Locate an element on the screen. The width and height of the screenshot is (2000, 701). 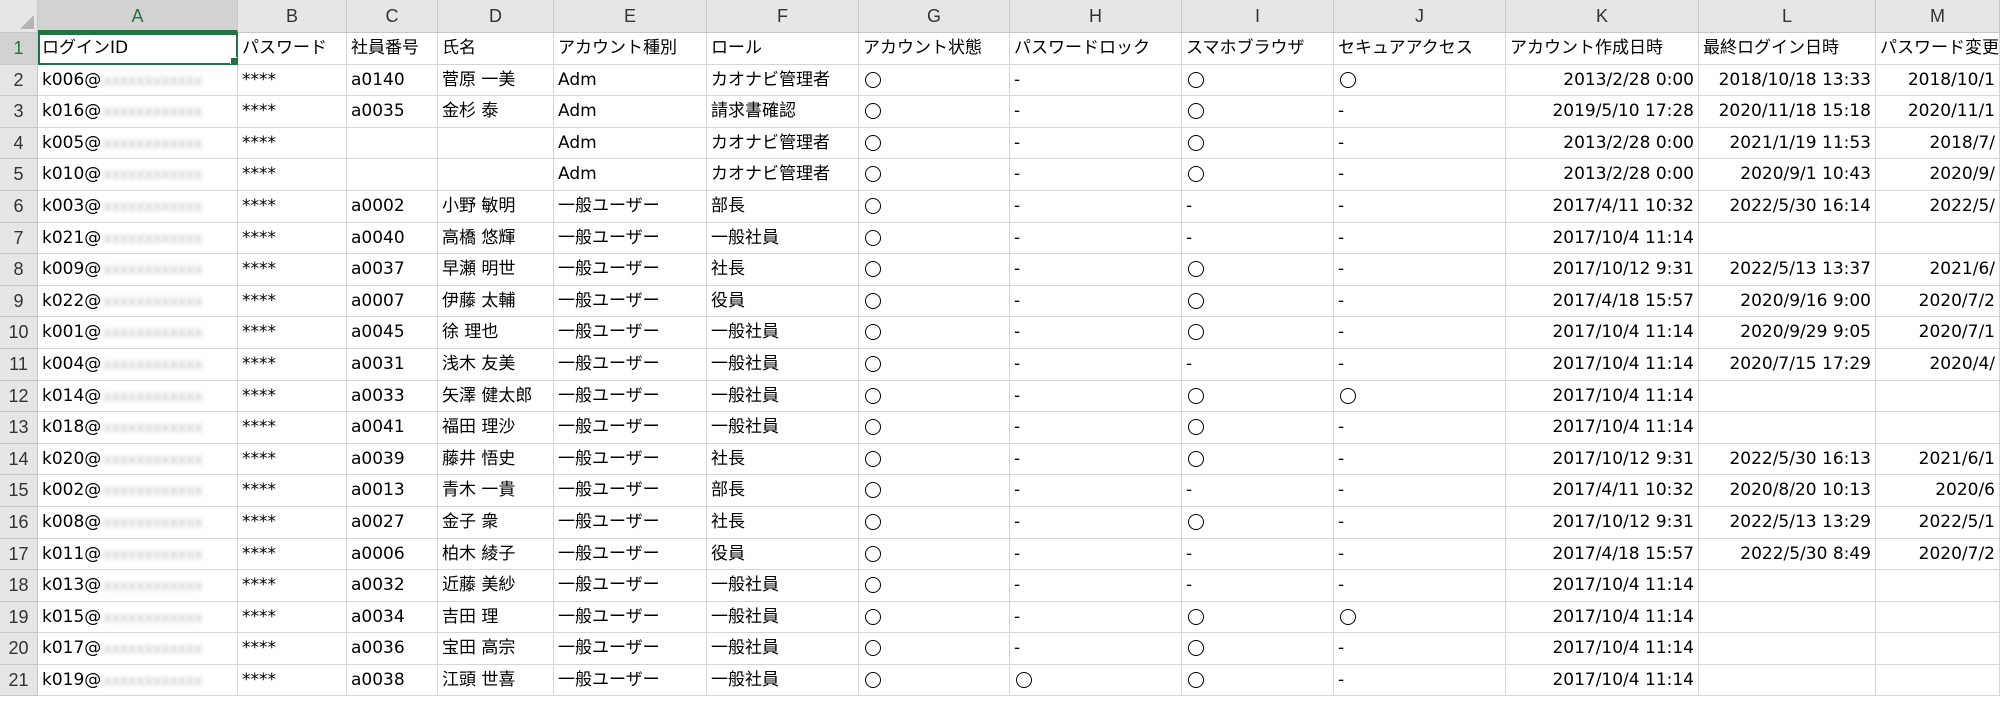
cell-c12: a0033 is located at coordinates (392, 396).